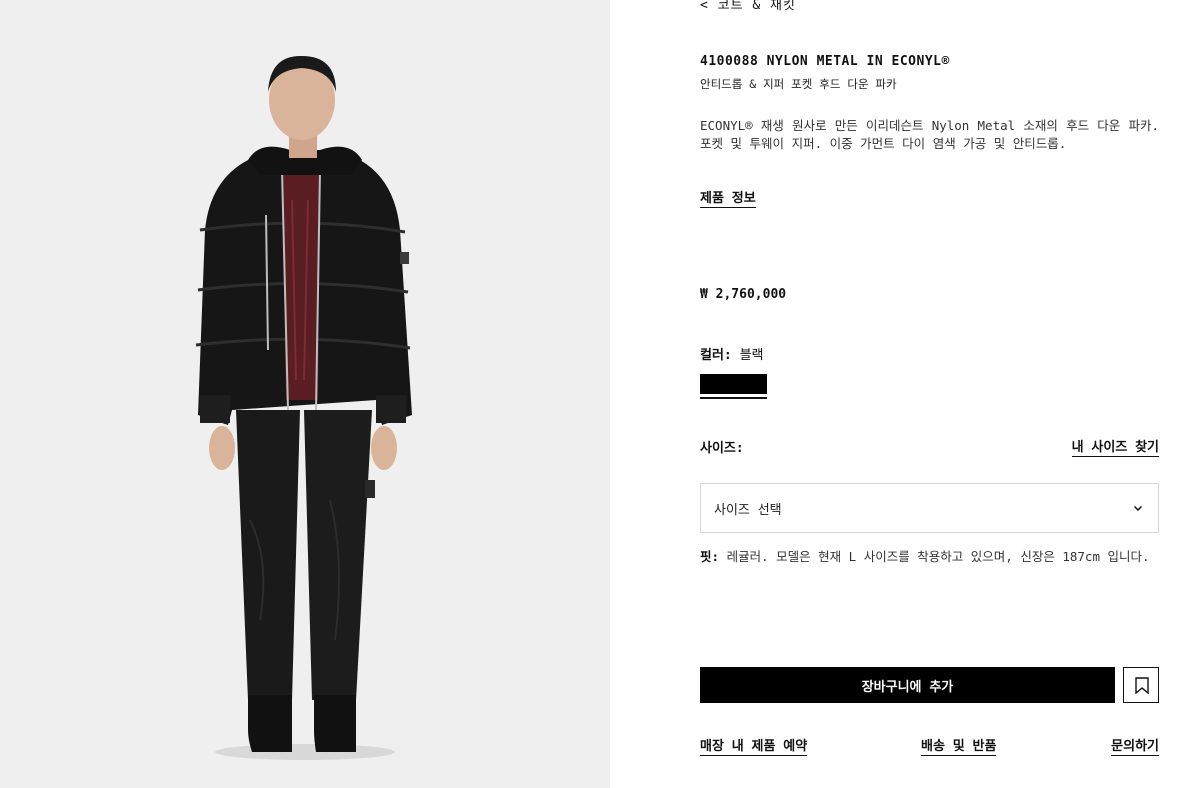 The height and width of the screenshot is (788, 1203). I want to click on product-info-link: 제품 정보, so click(728, 197).